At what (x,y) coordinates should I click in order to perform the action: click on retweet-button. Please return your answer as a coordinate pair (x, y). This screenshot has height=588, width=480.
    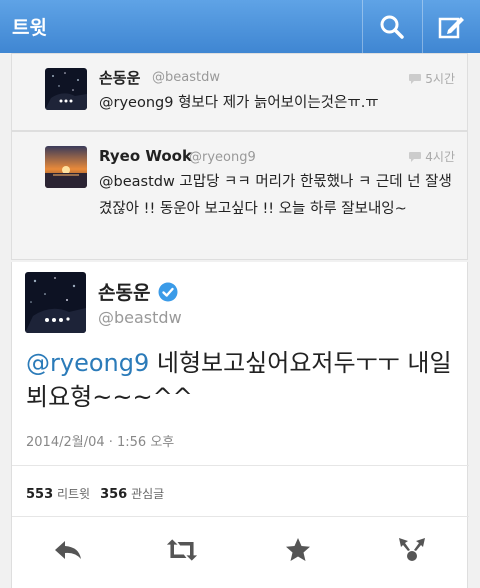
    Looking at the image, I should click on (182, 550).